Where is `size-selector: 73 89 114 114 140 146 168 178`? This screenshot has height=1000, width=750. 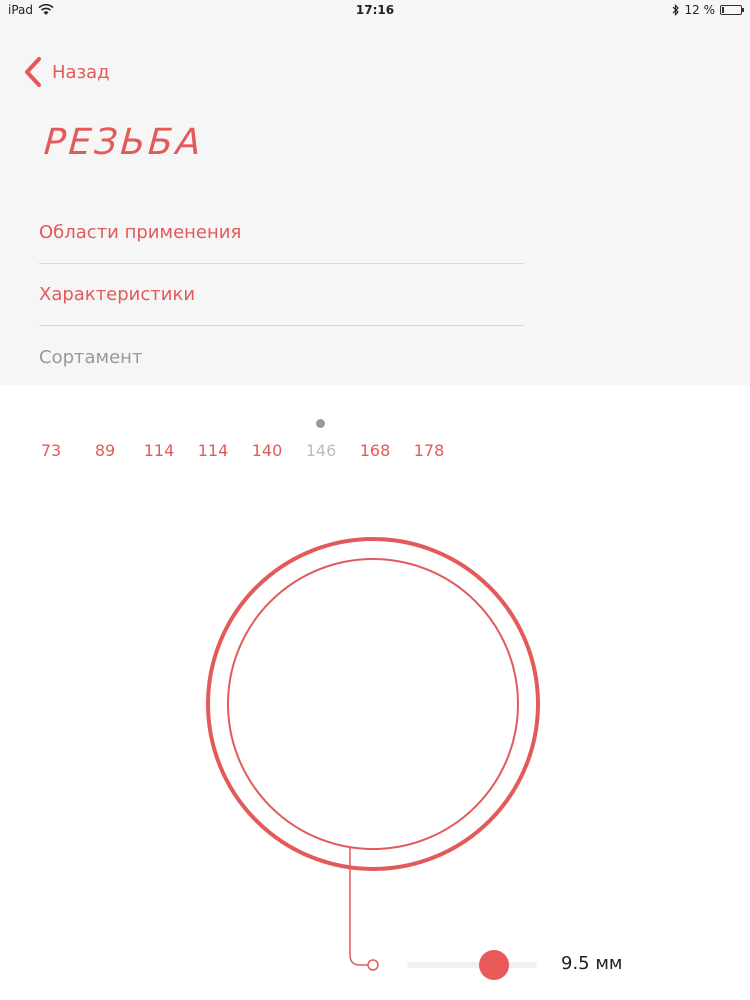 size-selector: 73 89 114 114 140 146 168 178 is located at coordinates (240, 450).